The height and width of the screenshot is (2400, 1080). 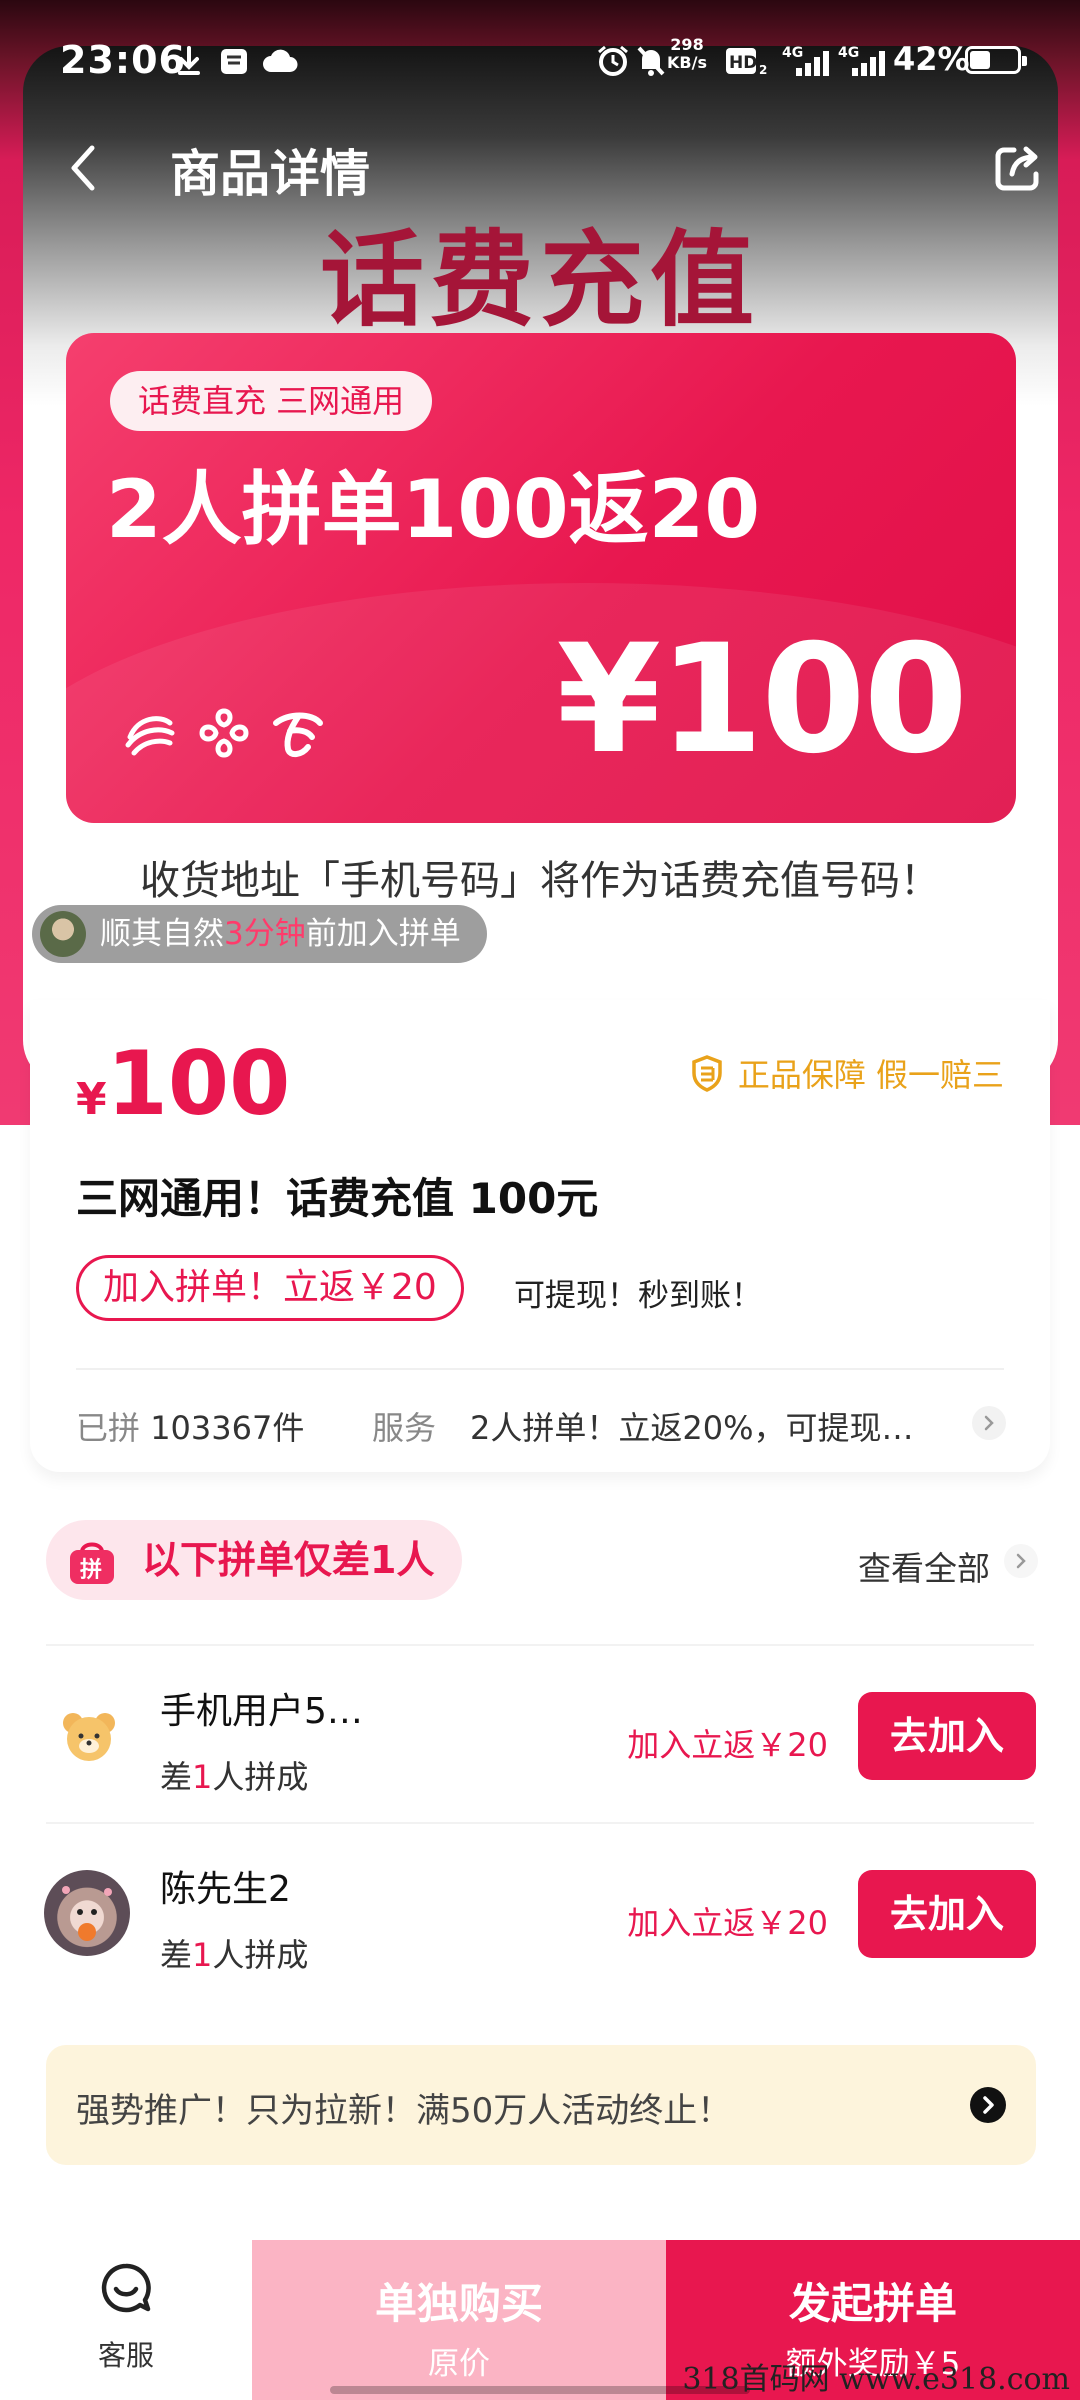 I want to click on group-badge-text: 以下拼单仅差1人, so click(x=288, y=1560).